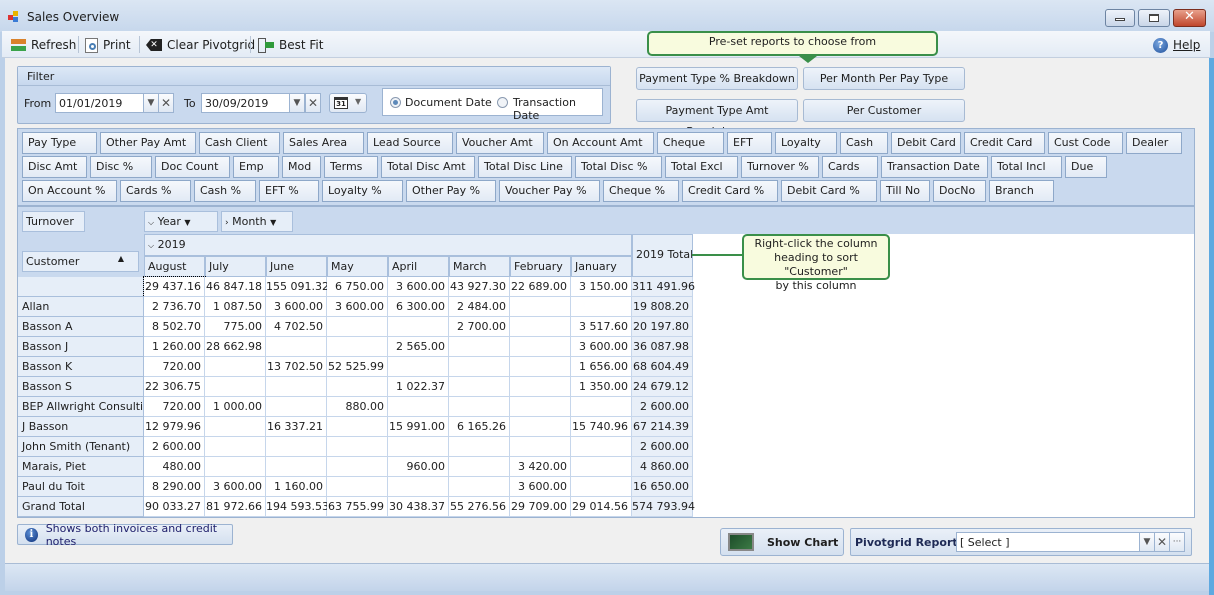 Image resolution: width=1214 pixels, height=595 pixels. What do you see at coordinates (235, 266) in the screenshot?
I see `month-header-july: July` at bounding box center [235, 266].